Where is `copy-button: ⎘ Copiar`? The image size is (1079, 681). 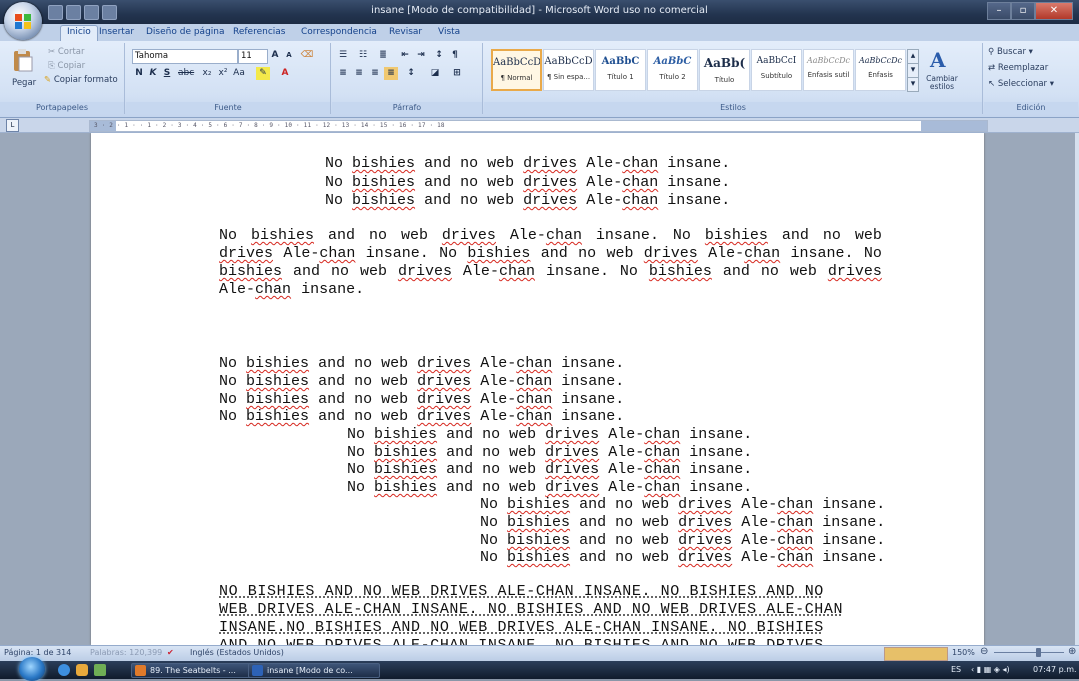
copy-button: ⎘ Copiar is located at coordinates (66, 66).